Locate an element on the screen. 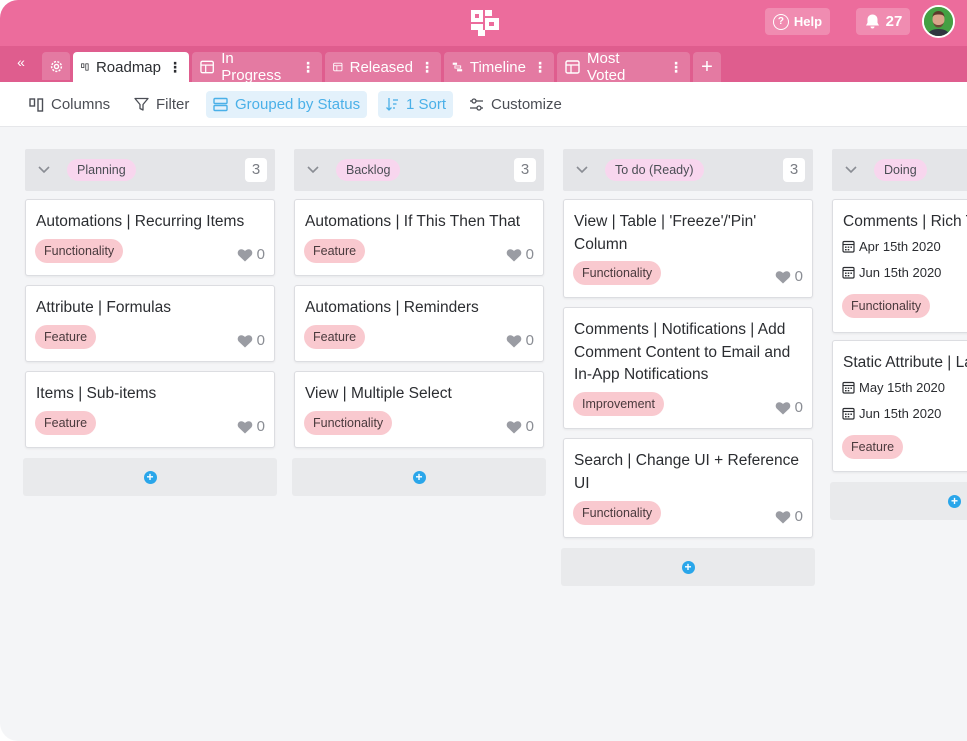  avatar is located at coordinates (938, 21).